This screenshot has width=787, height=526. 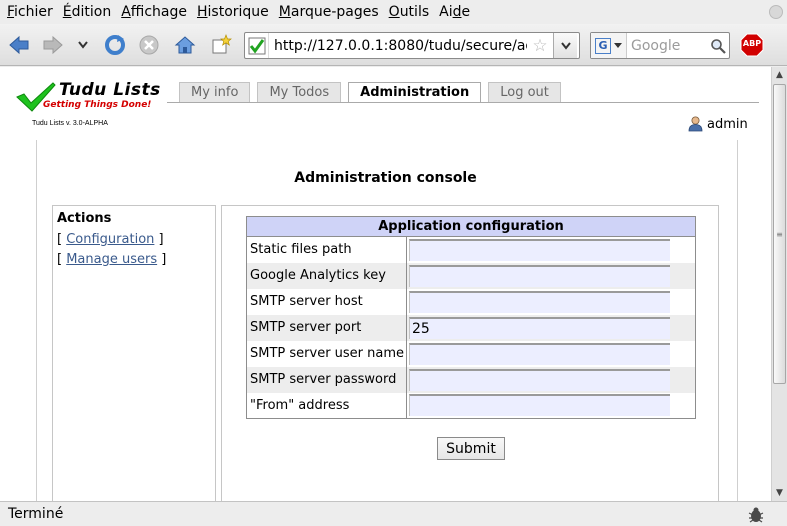 What do you see at coordinates (779, 493) in the screenshot?
I see `scroll-down-arrow-icon: ▼` at bounding box center [779, 493].